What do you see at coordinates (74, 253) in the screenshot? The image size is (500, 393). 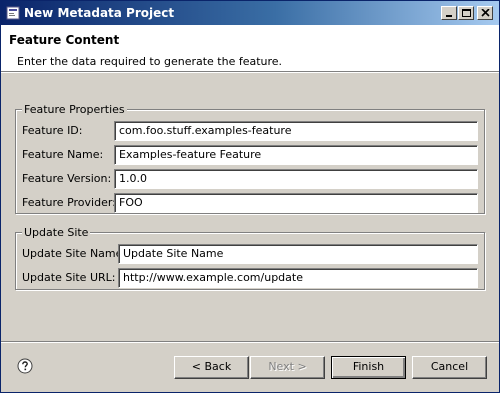 I see `update-site-name-label: Update Site Name:` at bounding box center [74, 253].